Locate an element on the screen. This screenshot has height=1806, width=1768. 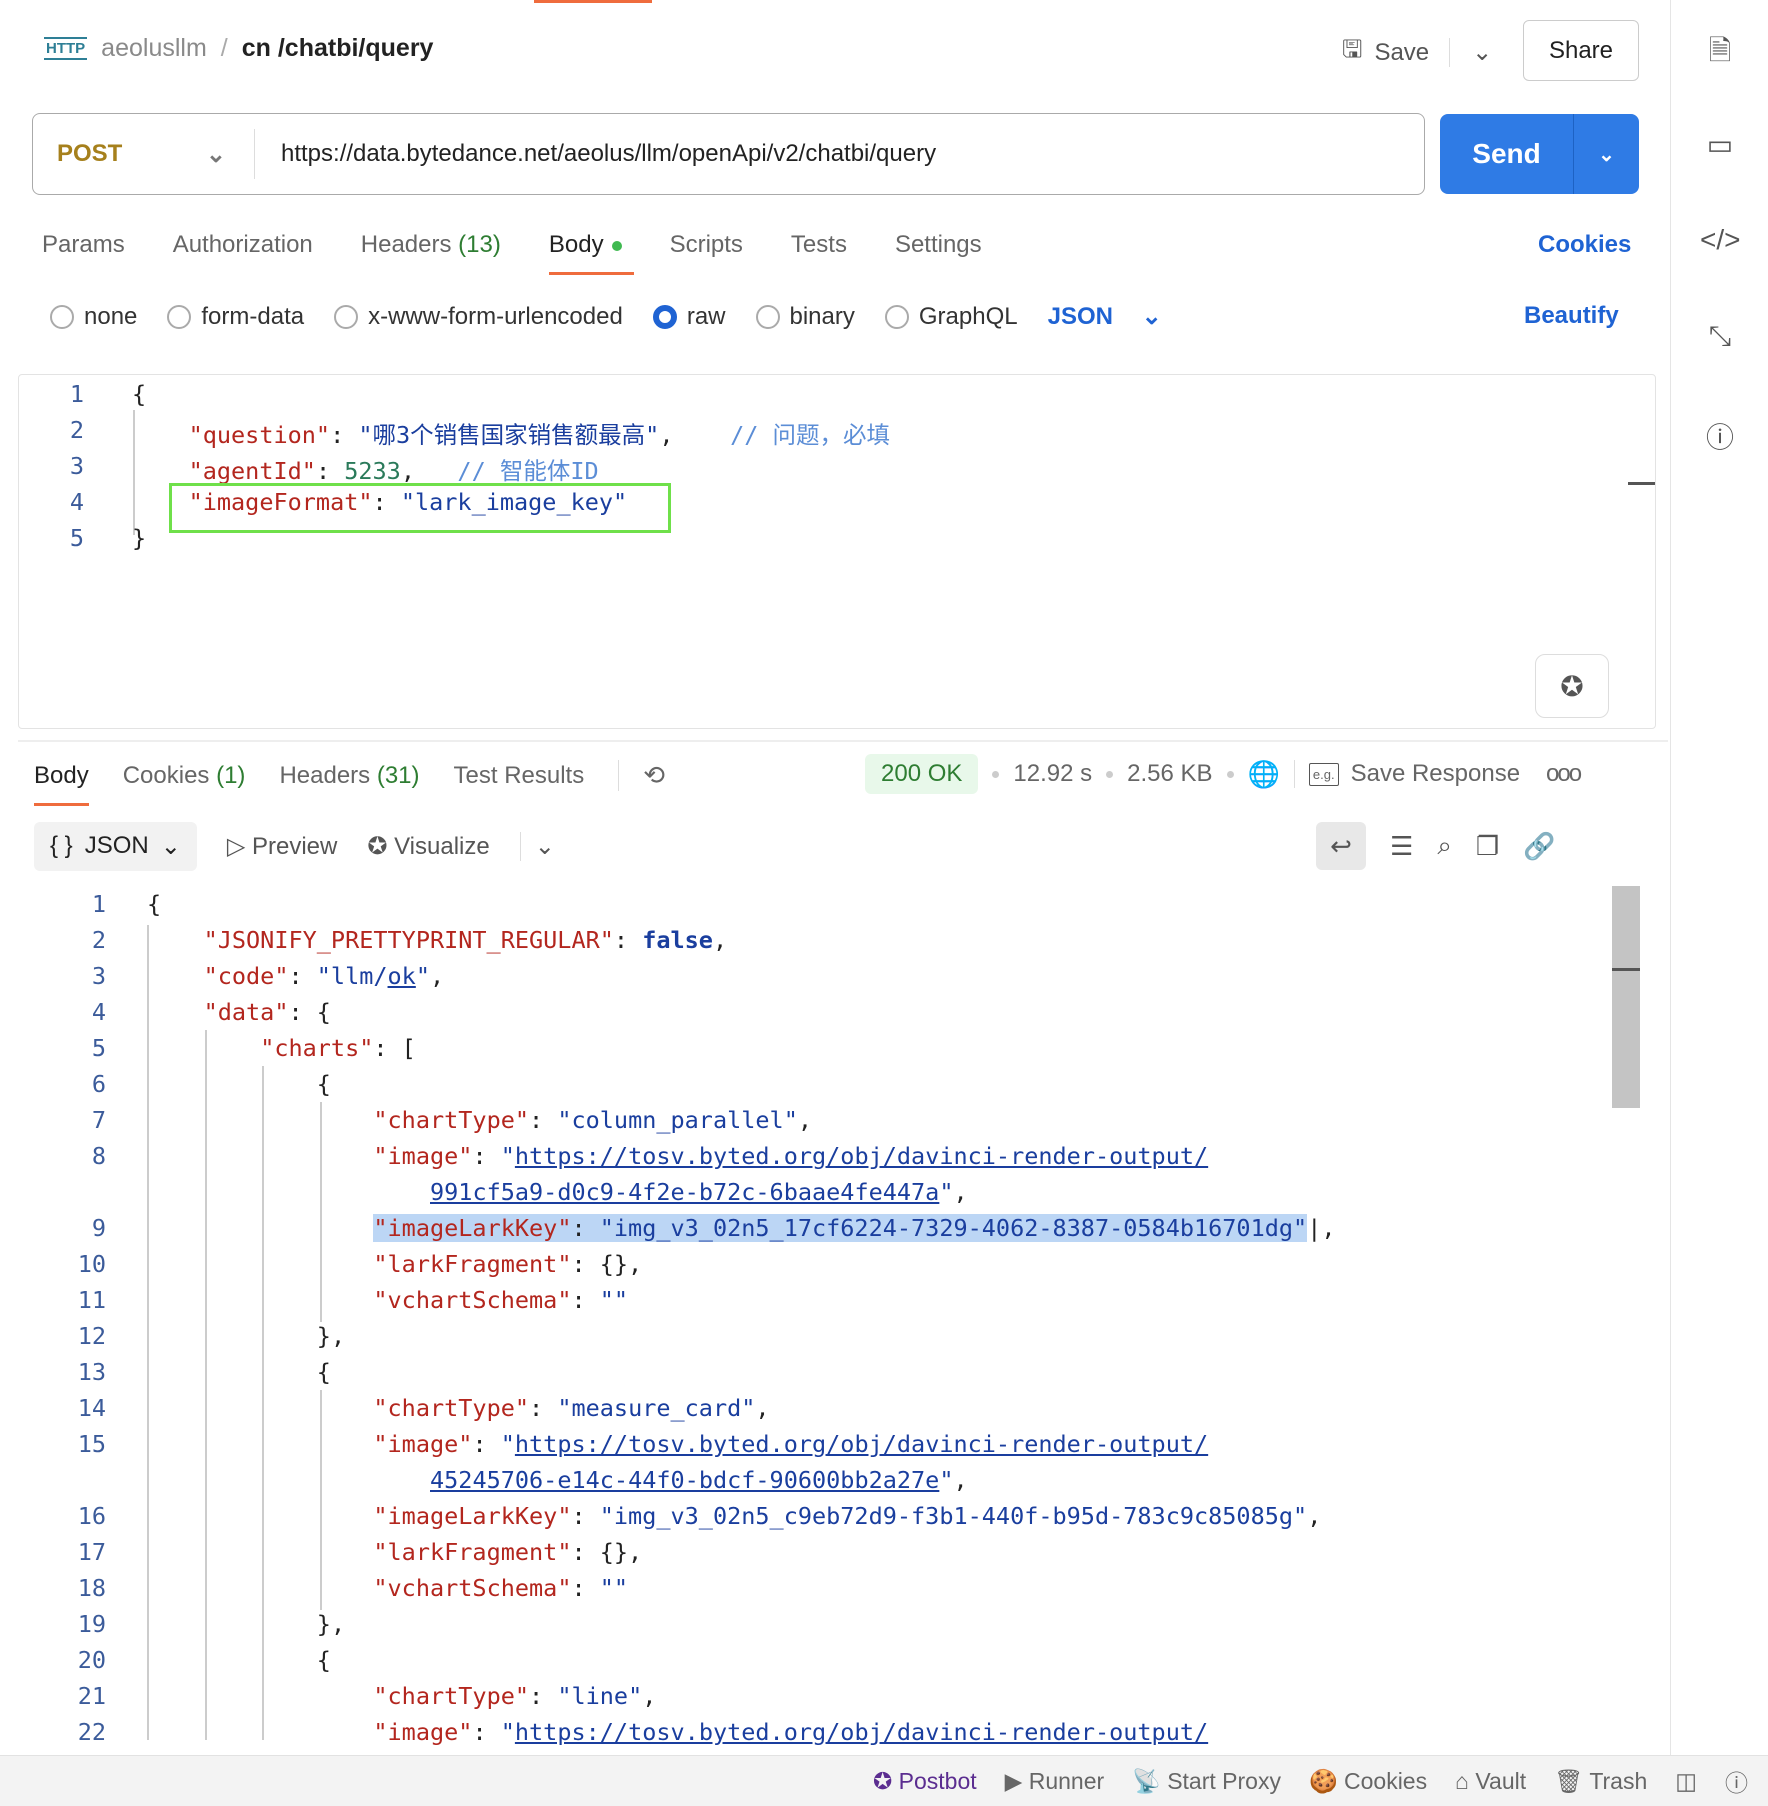
footer-trash: 🗑 Trash is located at coordinates (1600, 1781).